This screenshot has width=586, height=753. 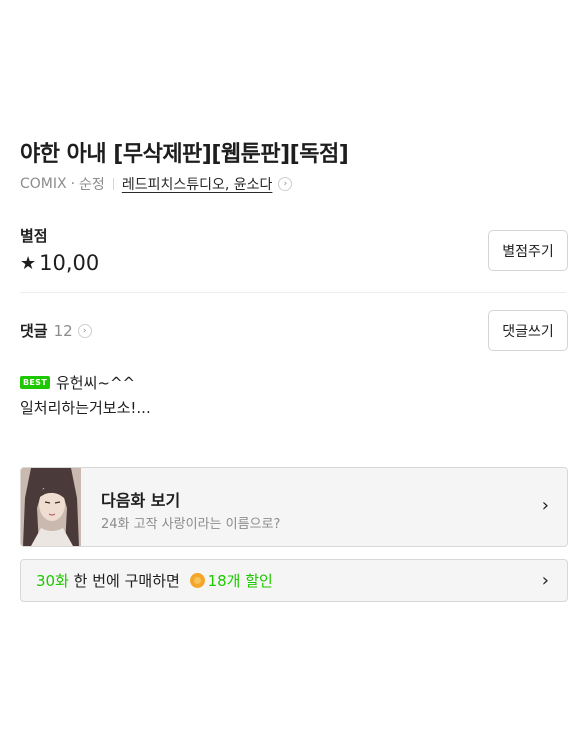 I want to click on comments-label: 댓글, so click(x=34, y=331).